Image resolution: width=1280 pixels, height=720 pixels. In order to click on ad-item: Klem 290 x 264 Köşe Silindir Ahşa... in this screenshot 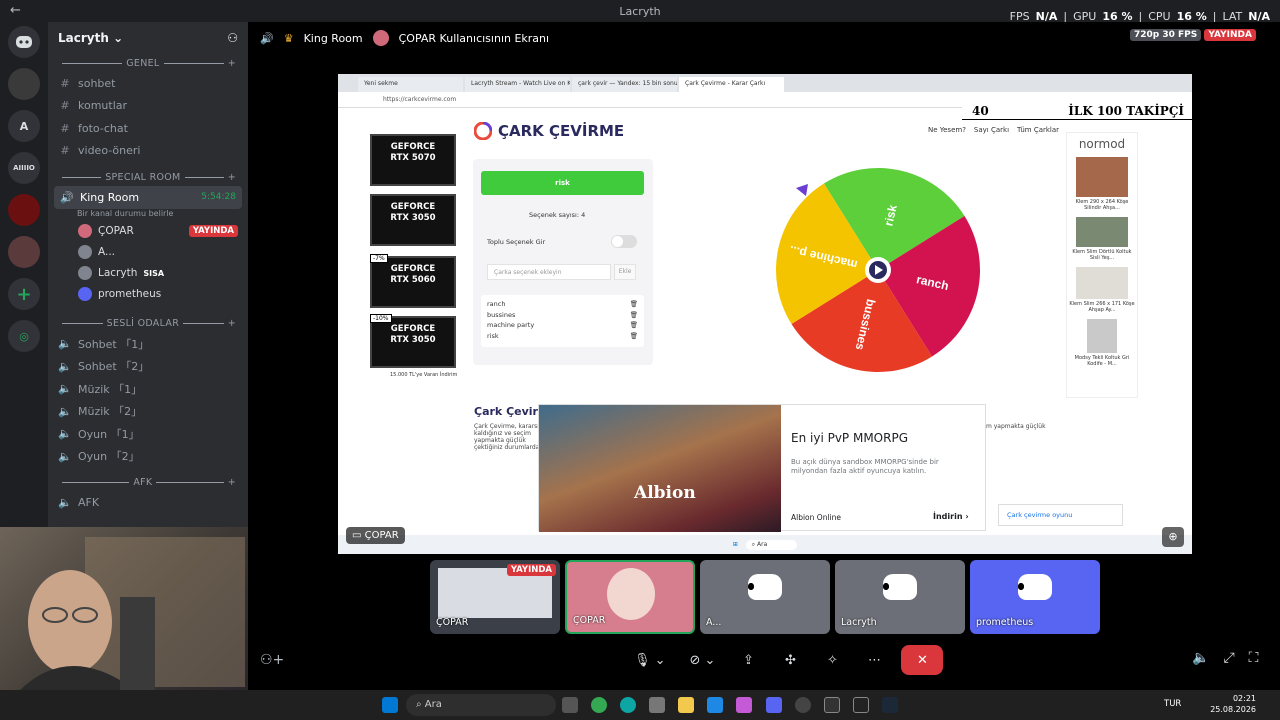, I will do `click(1102, 205)`.